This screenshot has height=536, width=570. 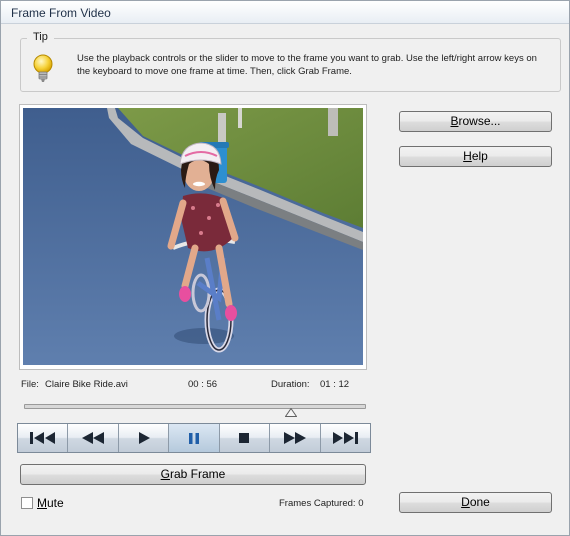 I want to click on done-label: one, so click(x=479, y=502).